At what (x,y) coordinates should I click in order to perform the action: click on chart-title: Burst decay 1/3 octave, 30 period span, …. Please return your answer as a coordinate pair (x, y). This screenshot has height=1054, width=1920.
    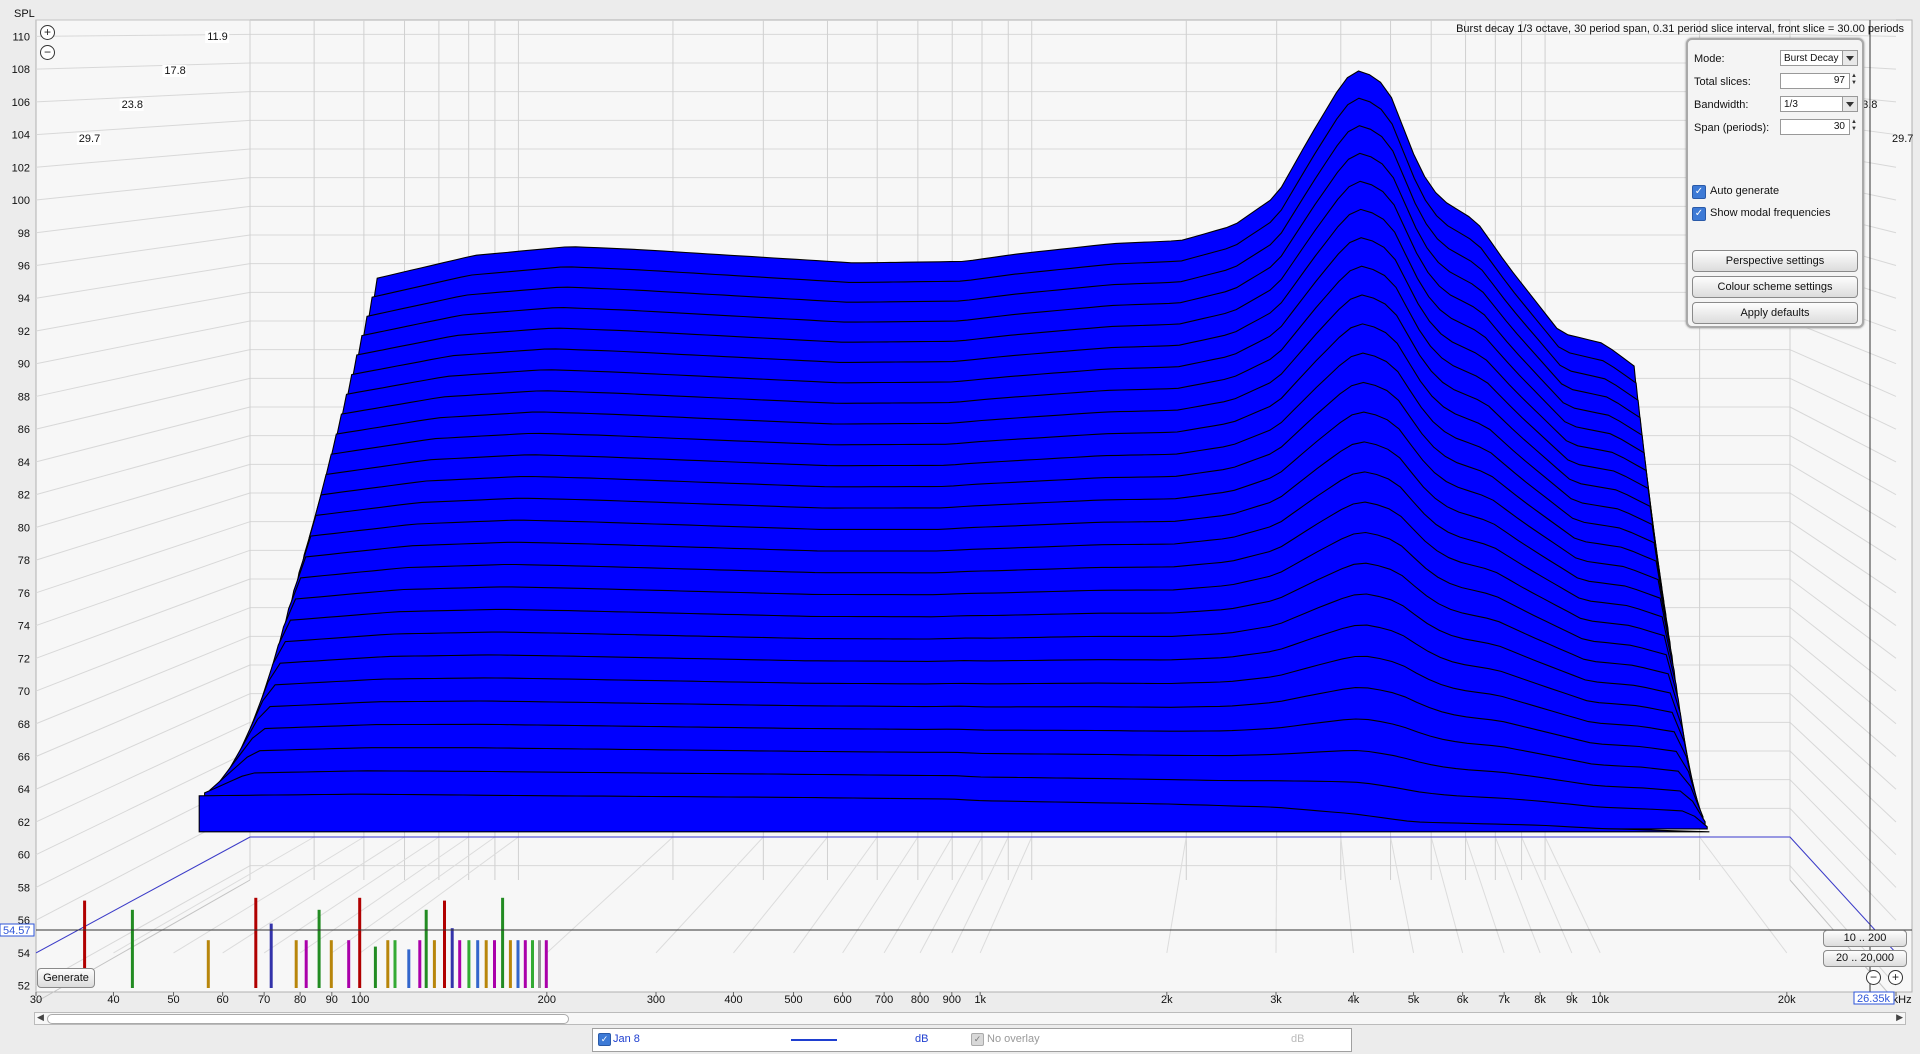
    Looking at the image, I should click on (1680, 29).